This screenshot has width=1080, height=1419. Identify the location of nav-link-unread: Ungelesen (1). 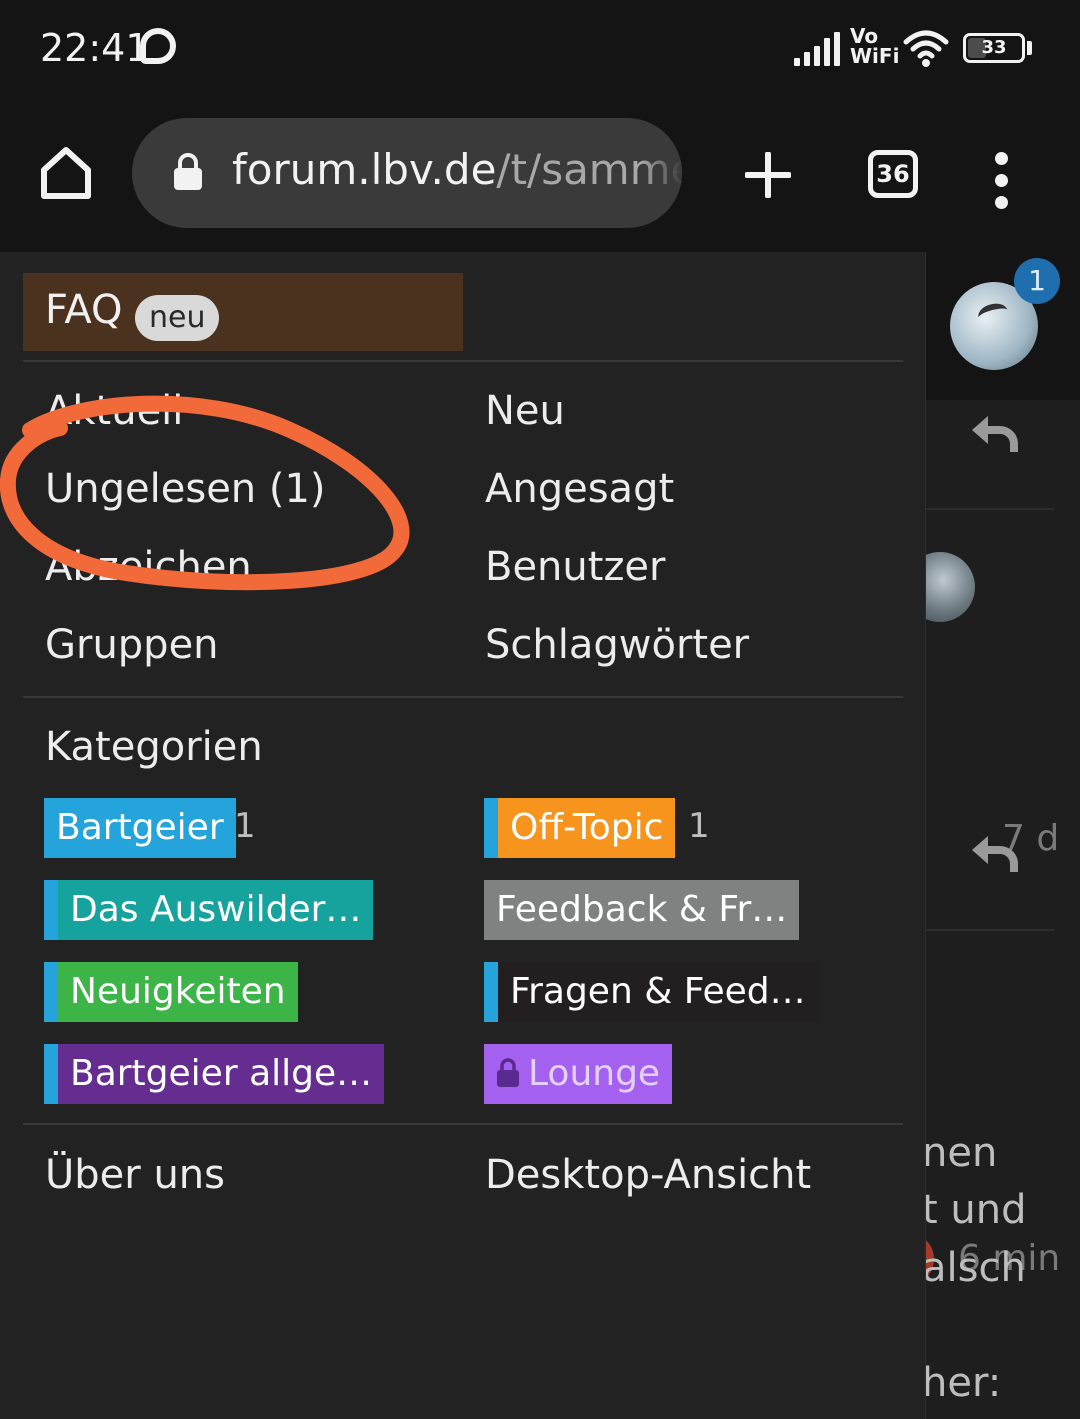
(185, 489).